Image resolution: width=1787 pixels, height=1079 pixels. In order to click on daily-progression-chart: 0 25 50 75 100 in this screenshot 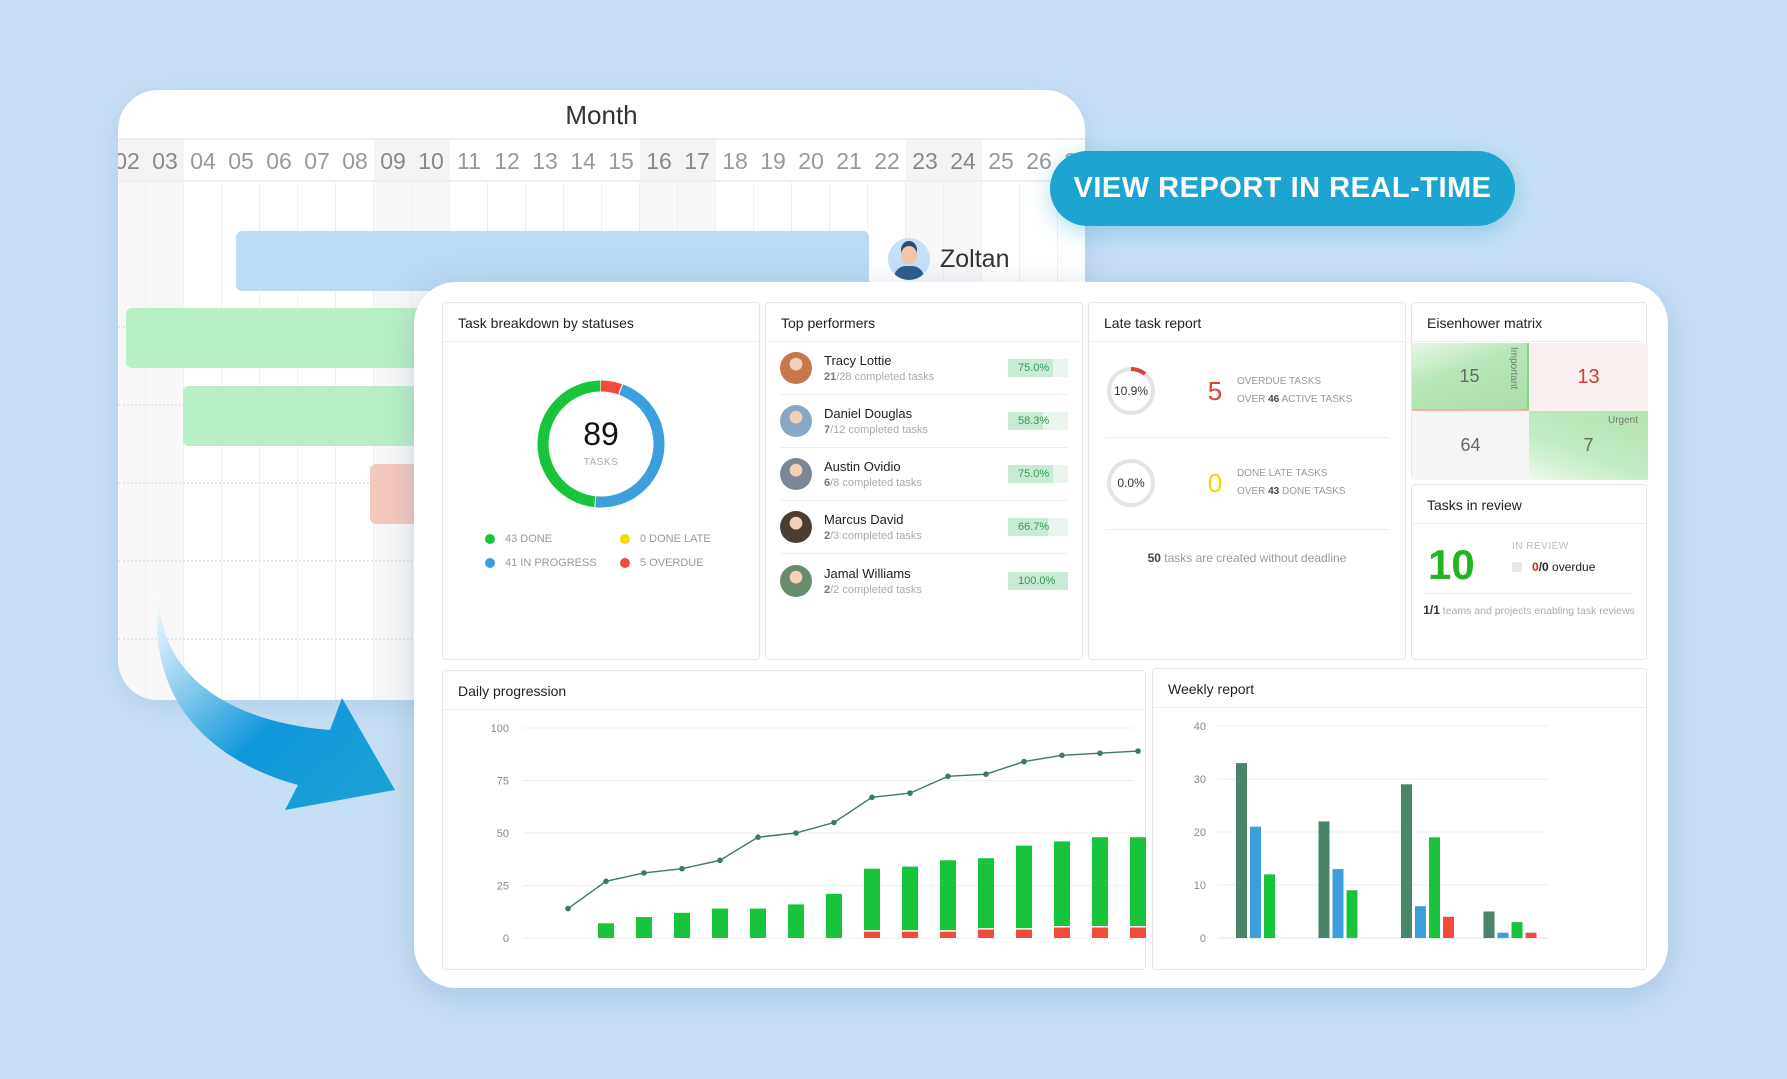, I will do `click(818, 834)`.